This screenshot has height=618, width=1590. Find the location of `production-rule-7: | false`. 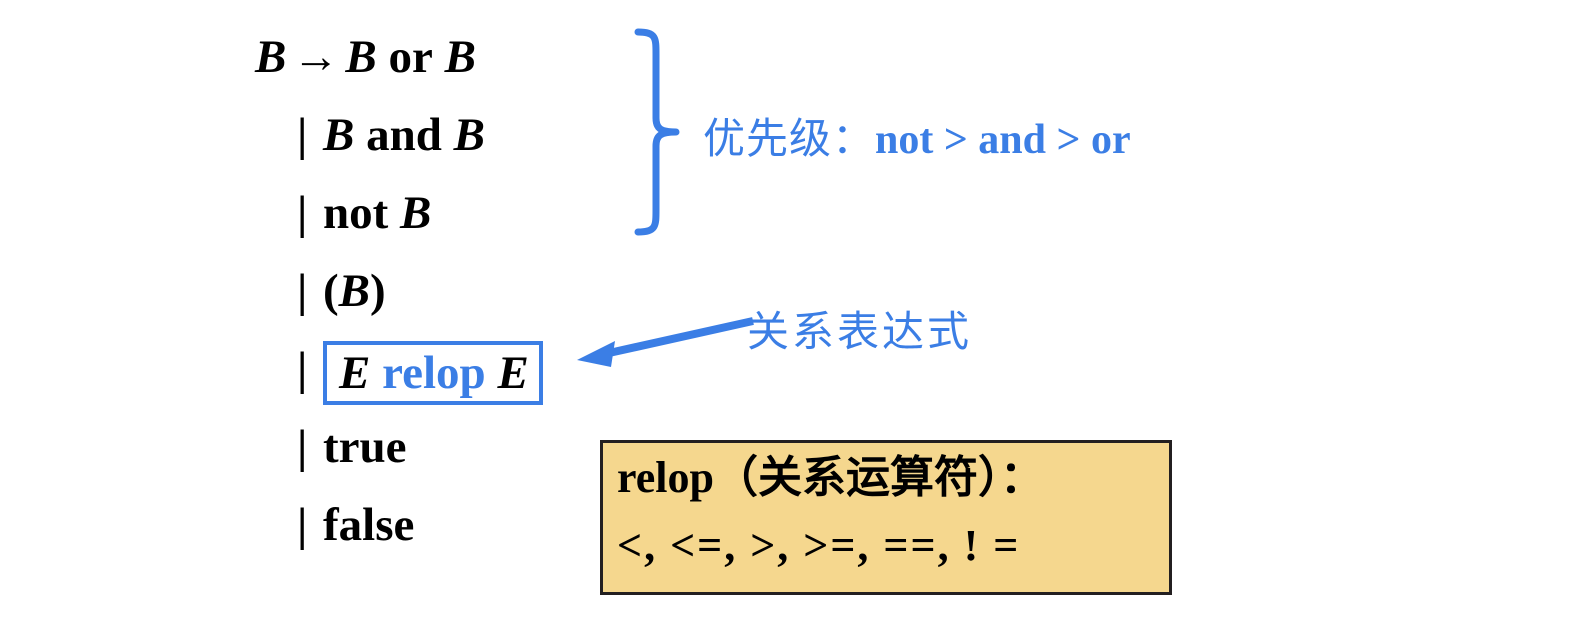

production-rule-7: | false is located at coordinates (435, 525).